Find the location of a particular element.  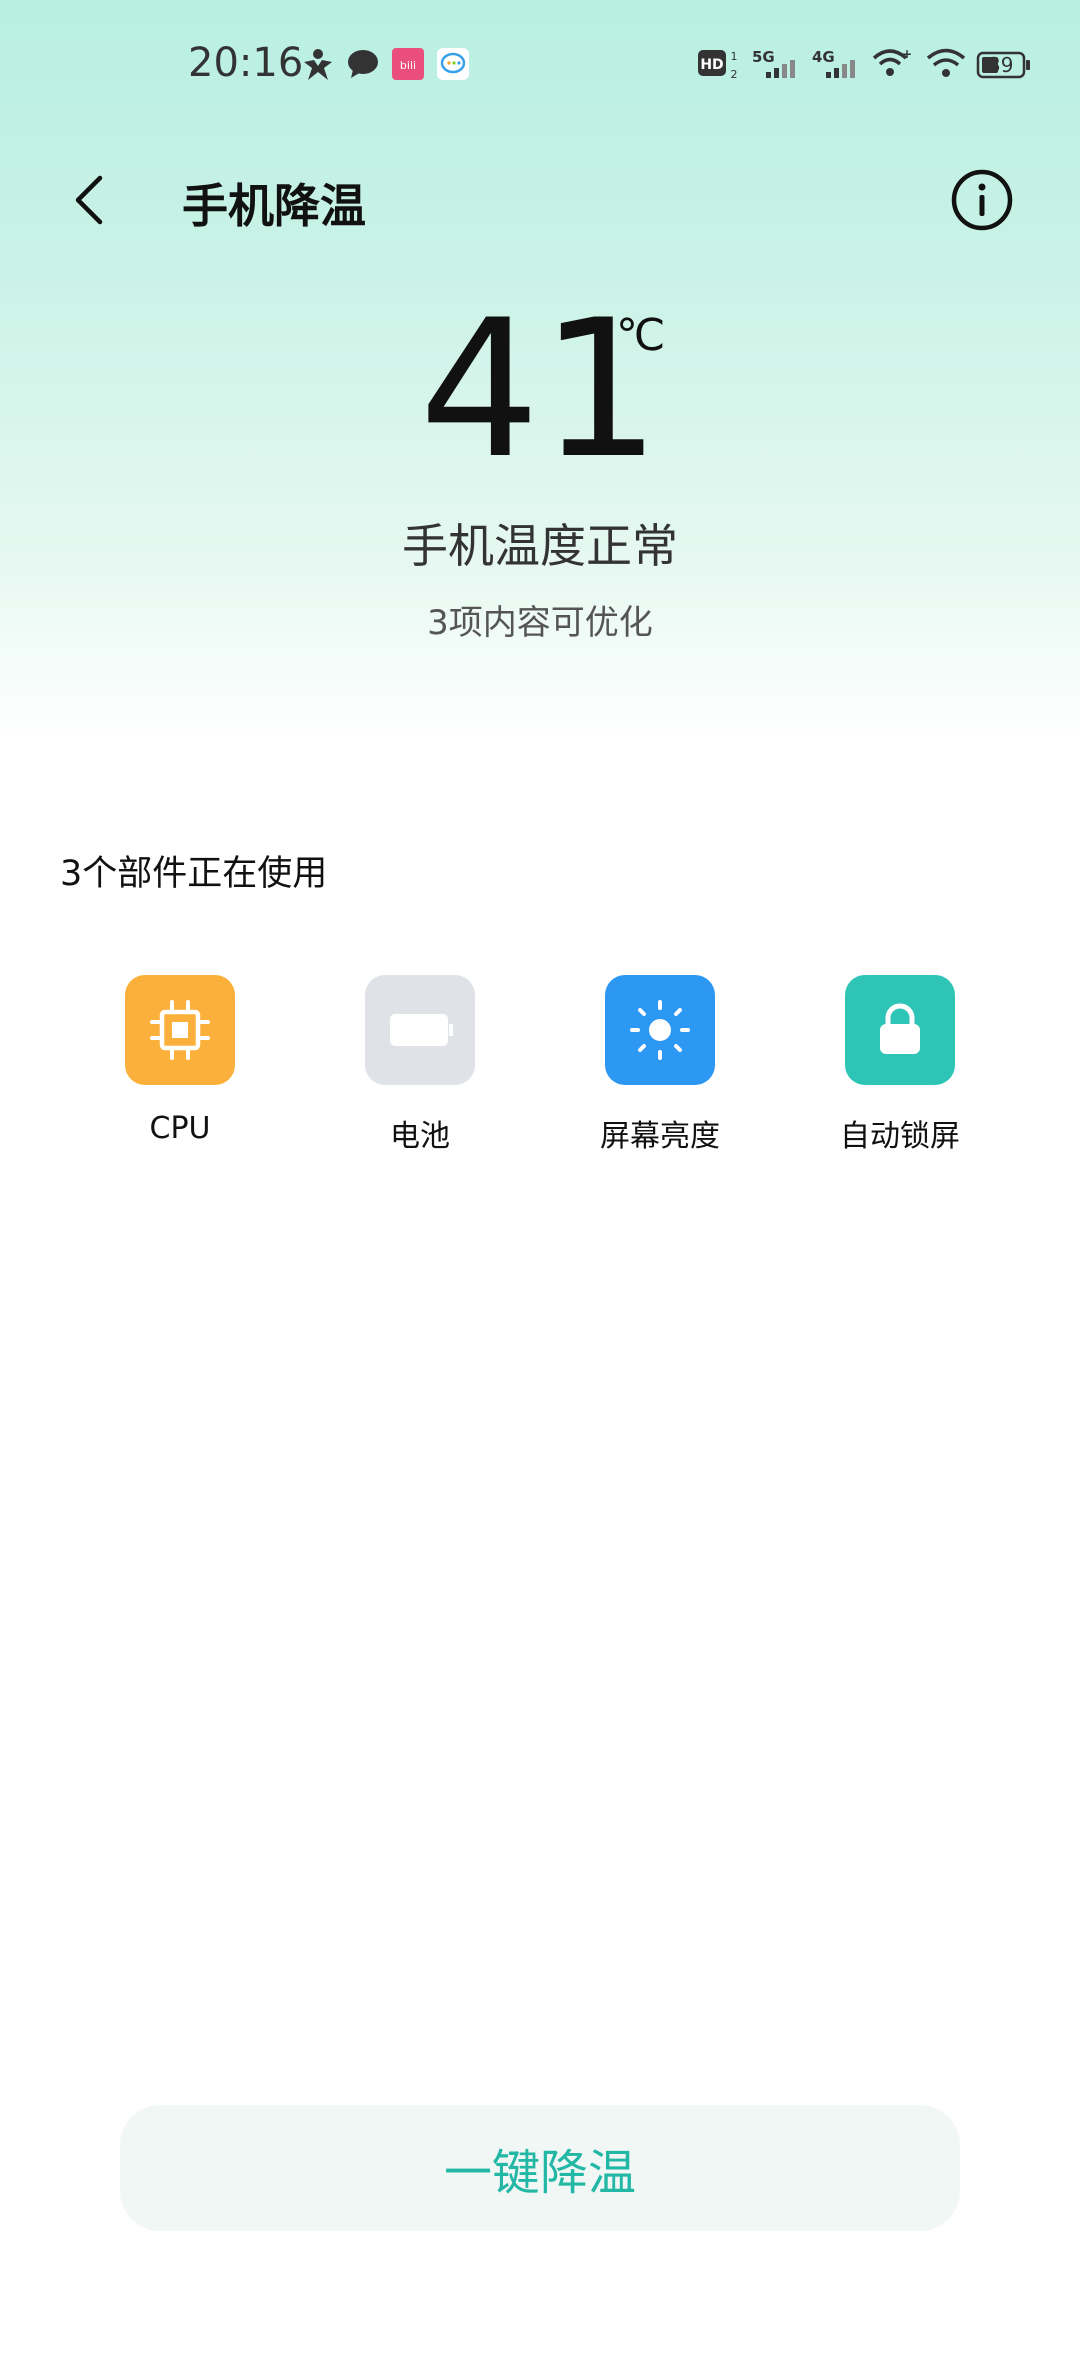

temperature-status: 手机温度正常 is located at coordinates (540, 546).